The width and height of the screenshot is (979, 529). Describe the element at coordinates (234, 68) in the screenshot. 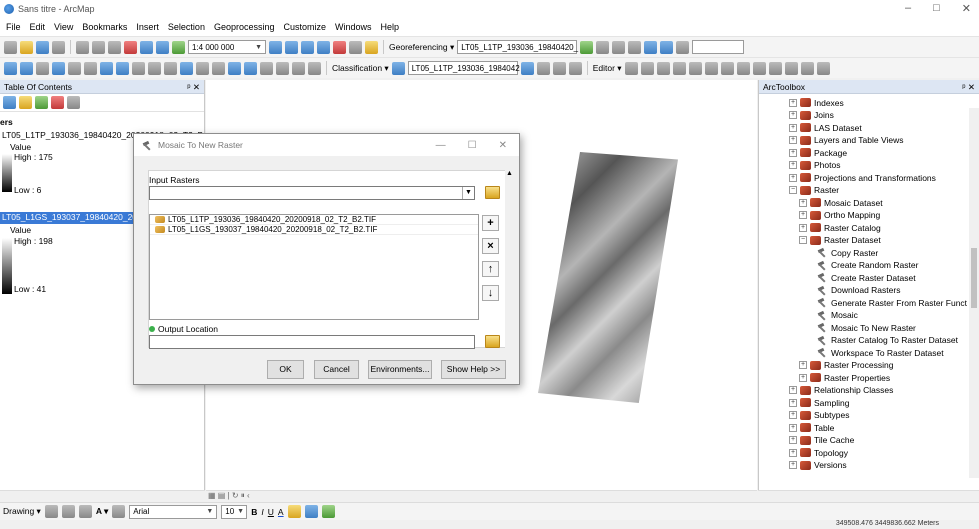

I see `measure-icon` at that location.